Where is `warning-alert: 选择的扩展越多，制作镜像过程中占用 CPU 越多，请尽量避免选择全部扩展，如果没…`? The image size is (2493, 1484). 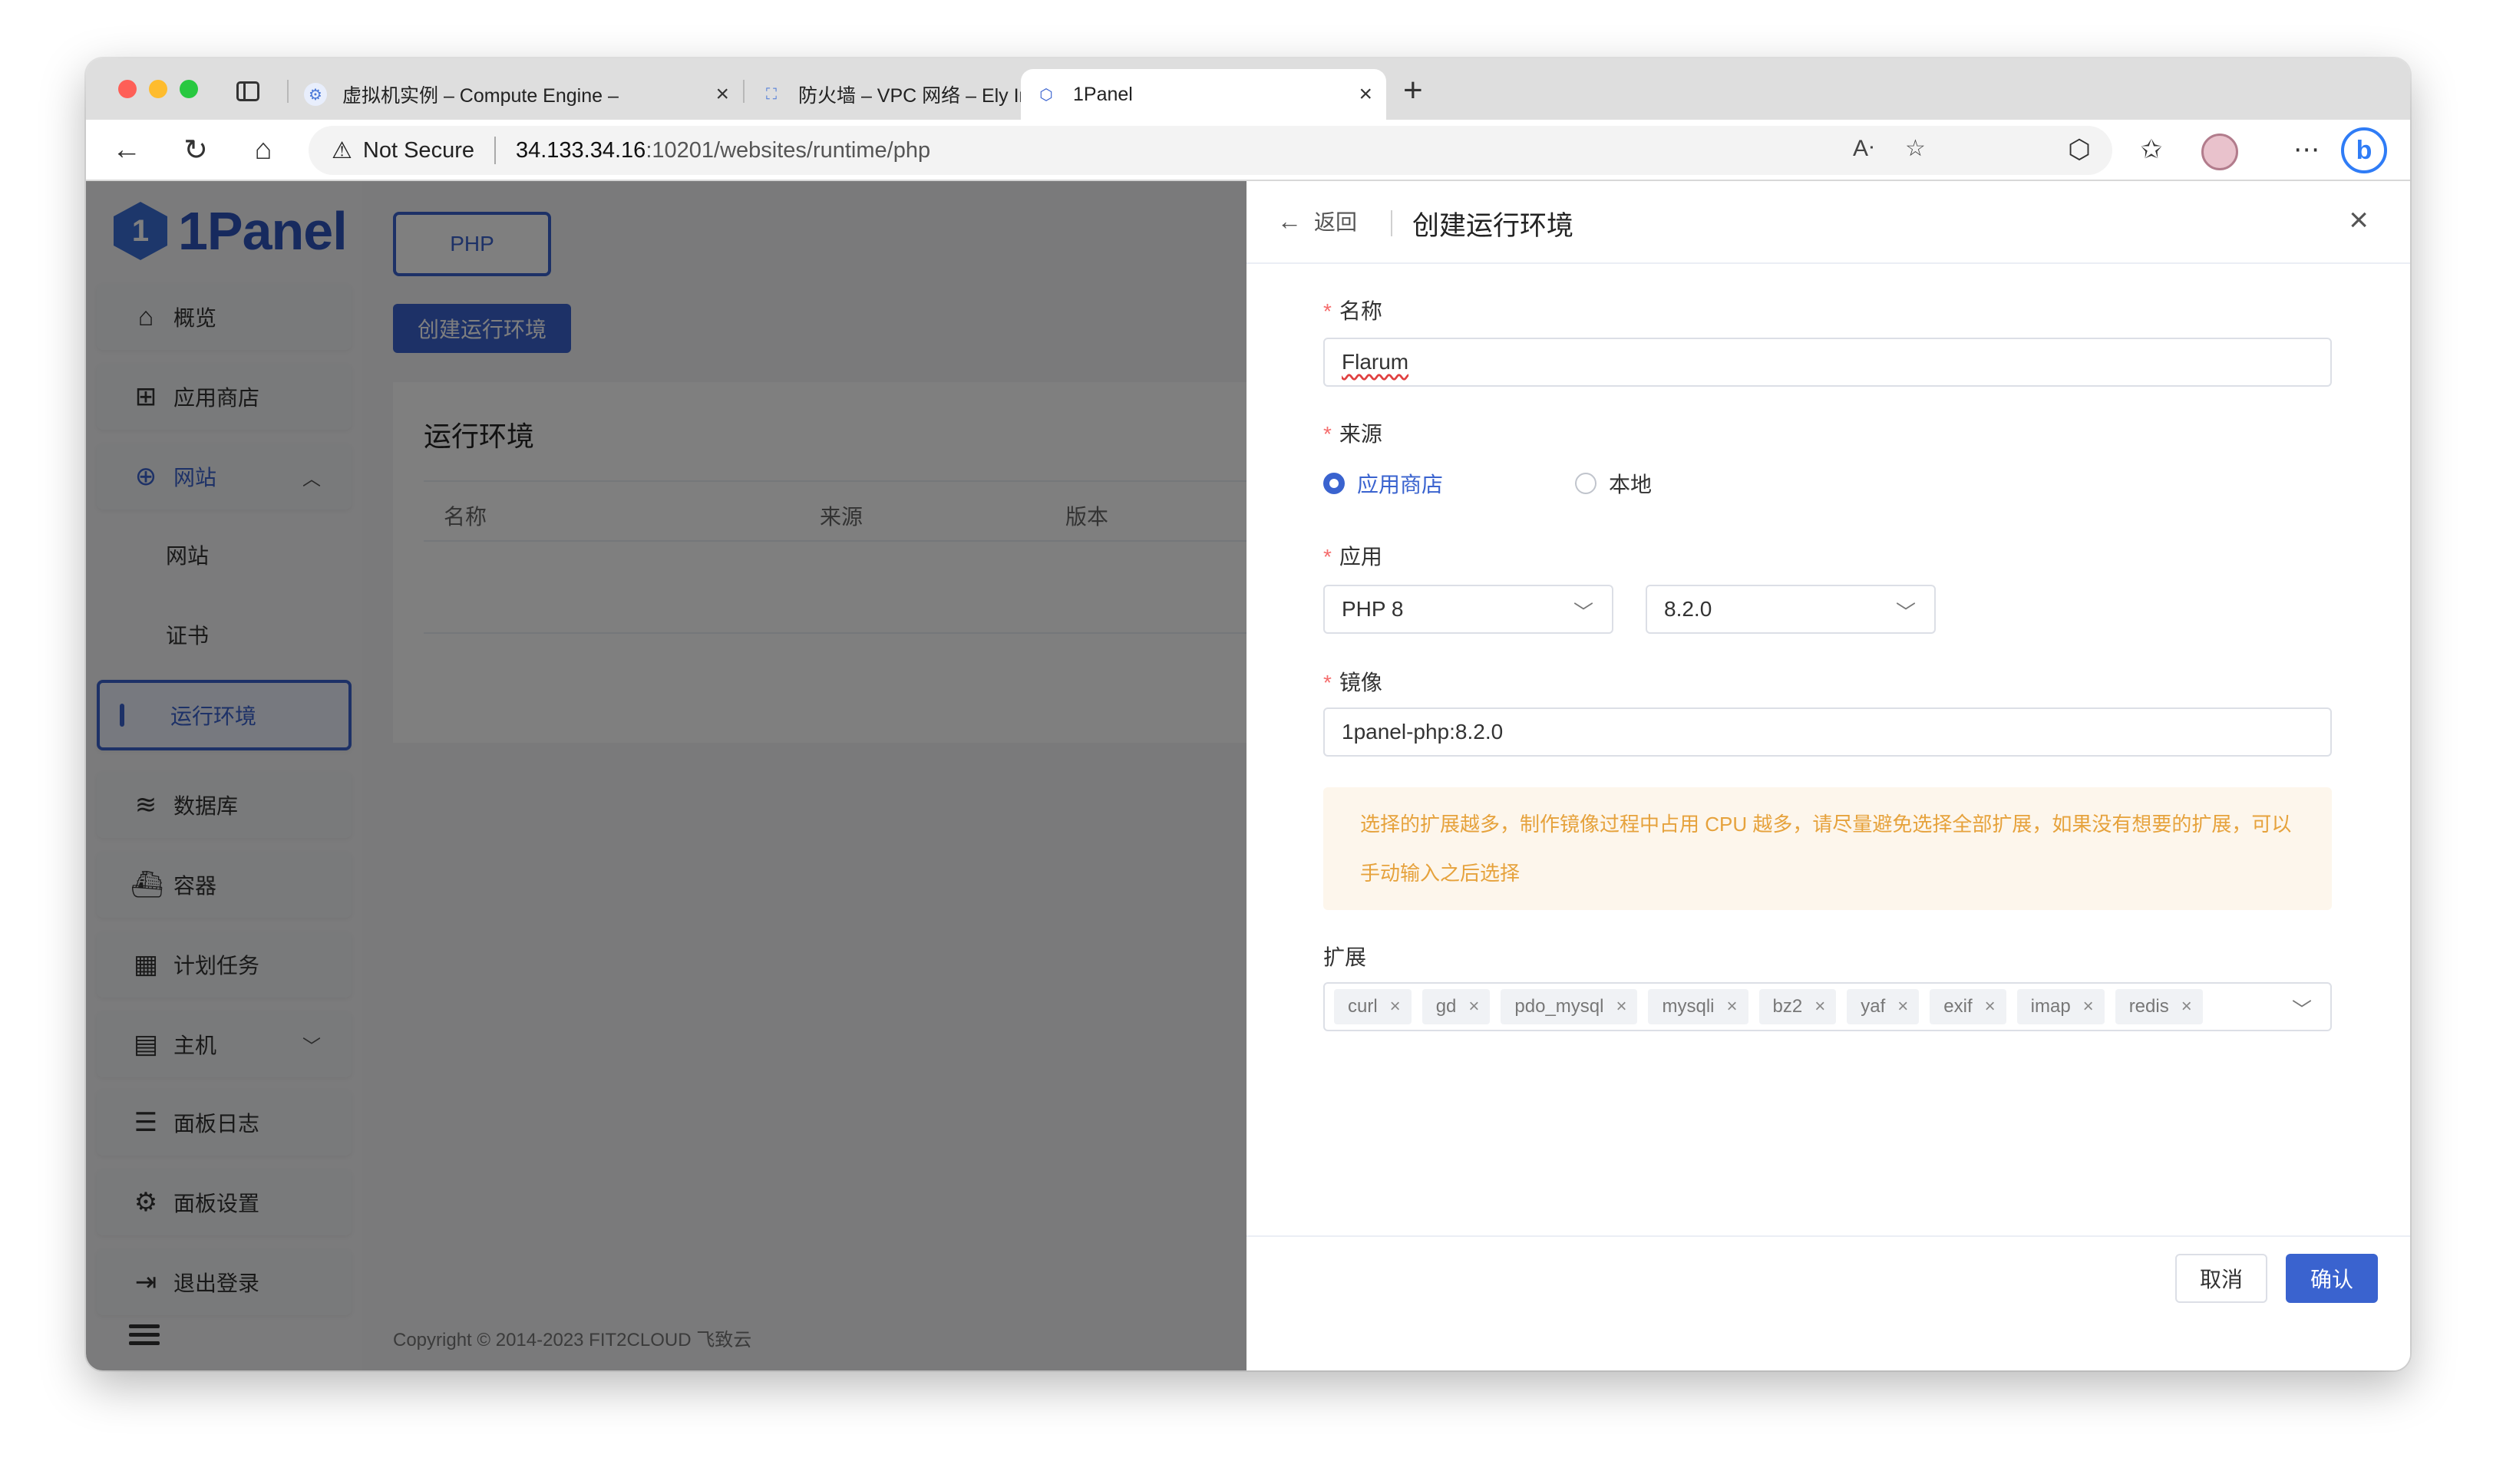 warning-alert: 选择的扩展越多，制作镜像过程中占用 CPU 越多，请尽量避免选择全部扩展，如果没… is located at coordinates (1827, 849).